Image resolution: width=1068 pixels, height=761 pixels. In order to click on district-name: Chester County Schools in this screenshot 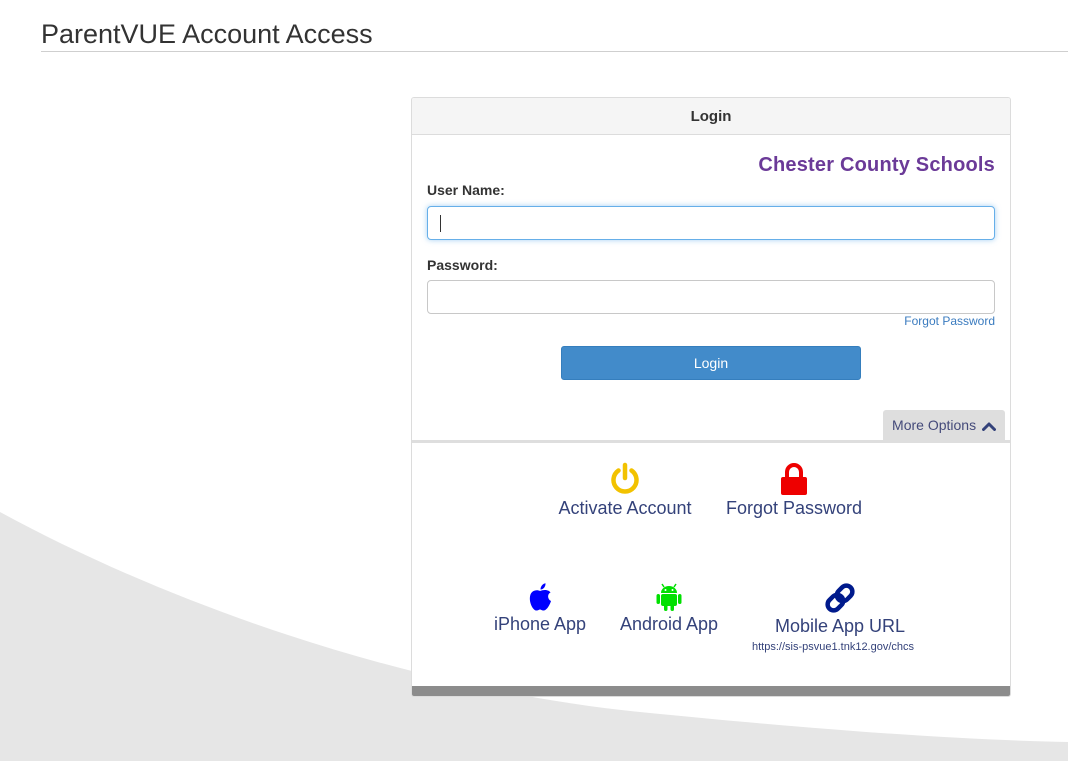, I will do `click(876, 165)`.